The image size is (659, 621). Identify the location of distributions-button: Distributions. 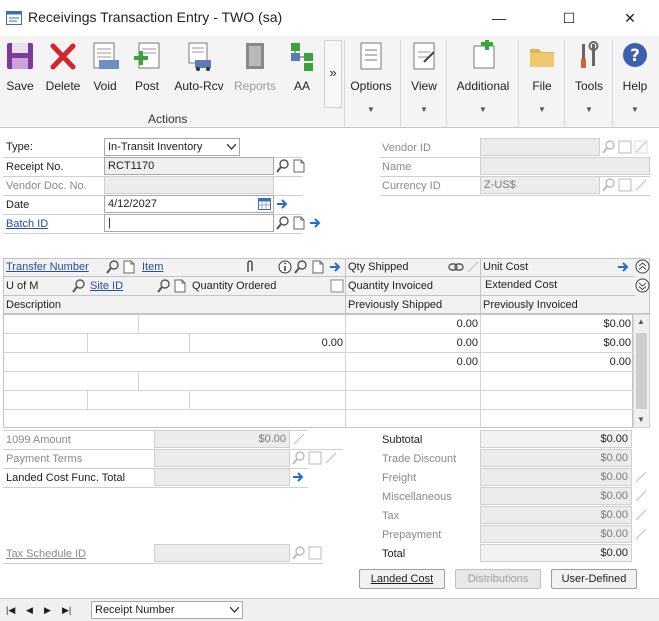
(498, 579).